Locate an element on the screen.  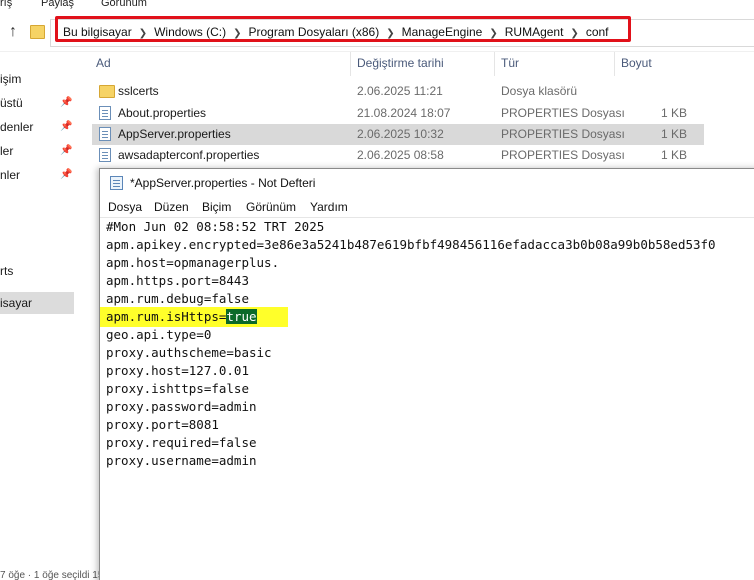
breadcrumb-windows-c: Windows (C:) is located at coordinates (190, 32).